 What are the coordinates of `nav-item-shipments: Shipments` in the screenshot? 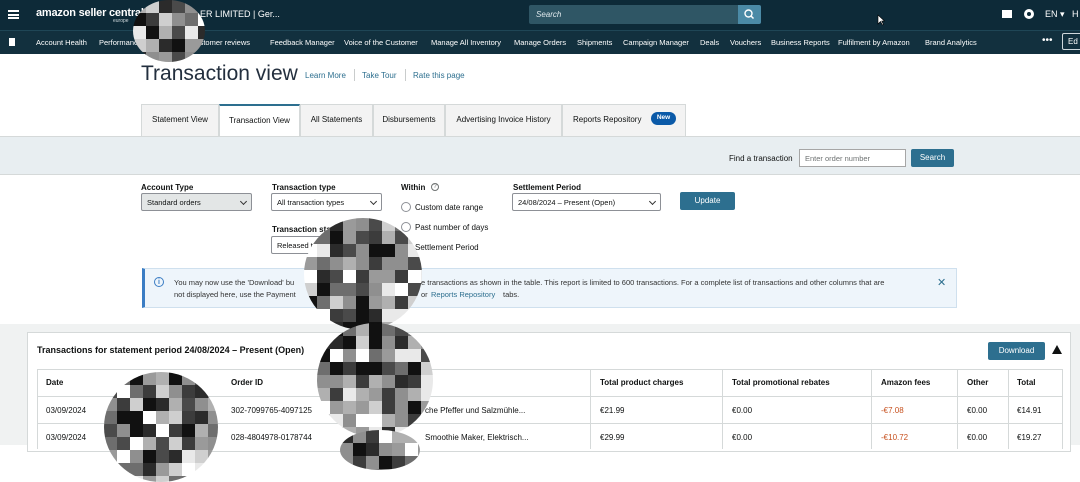 It's located at (594, 42).